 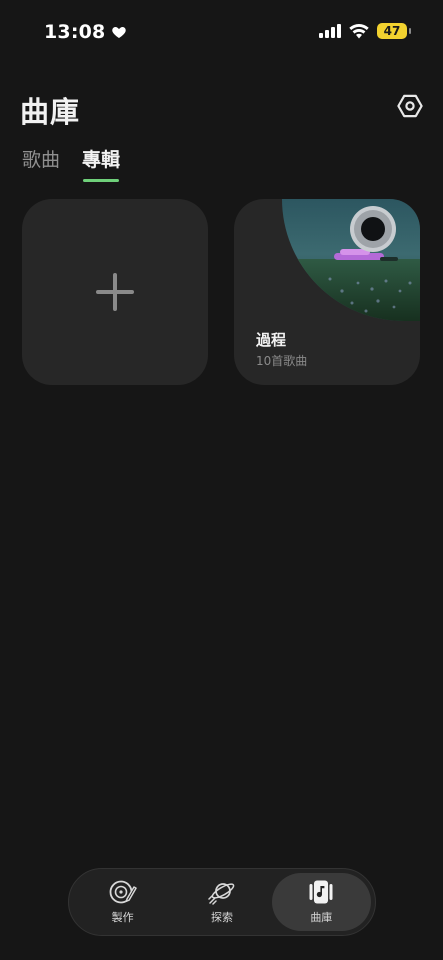 I want to click on page-title: 曲庫, so click(x=50, y=112).